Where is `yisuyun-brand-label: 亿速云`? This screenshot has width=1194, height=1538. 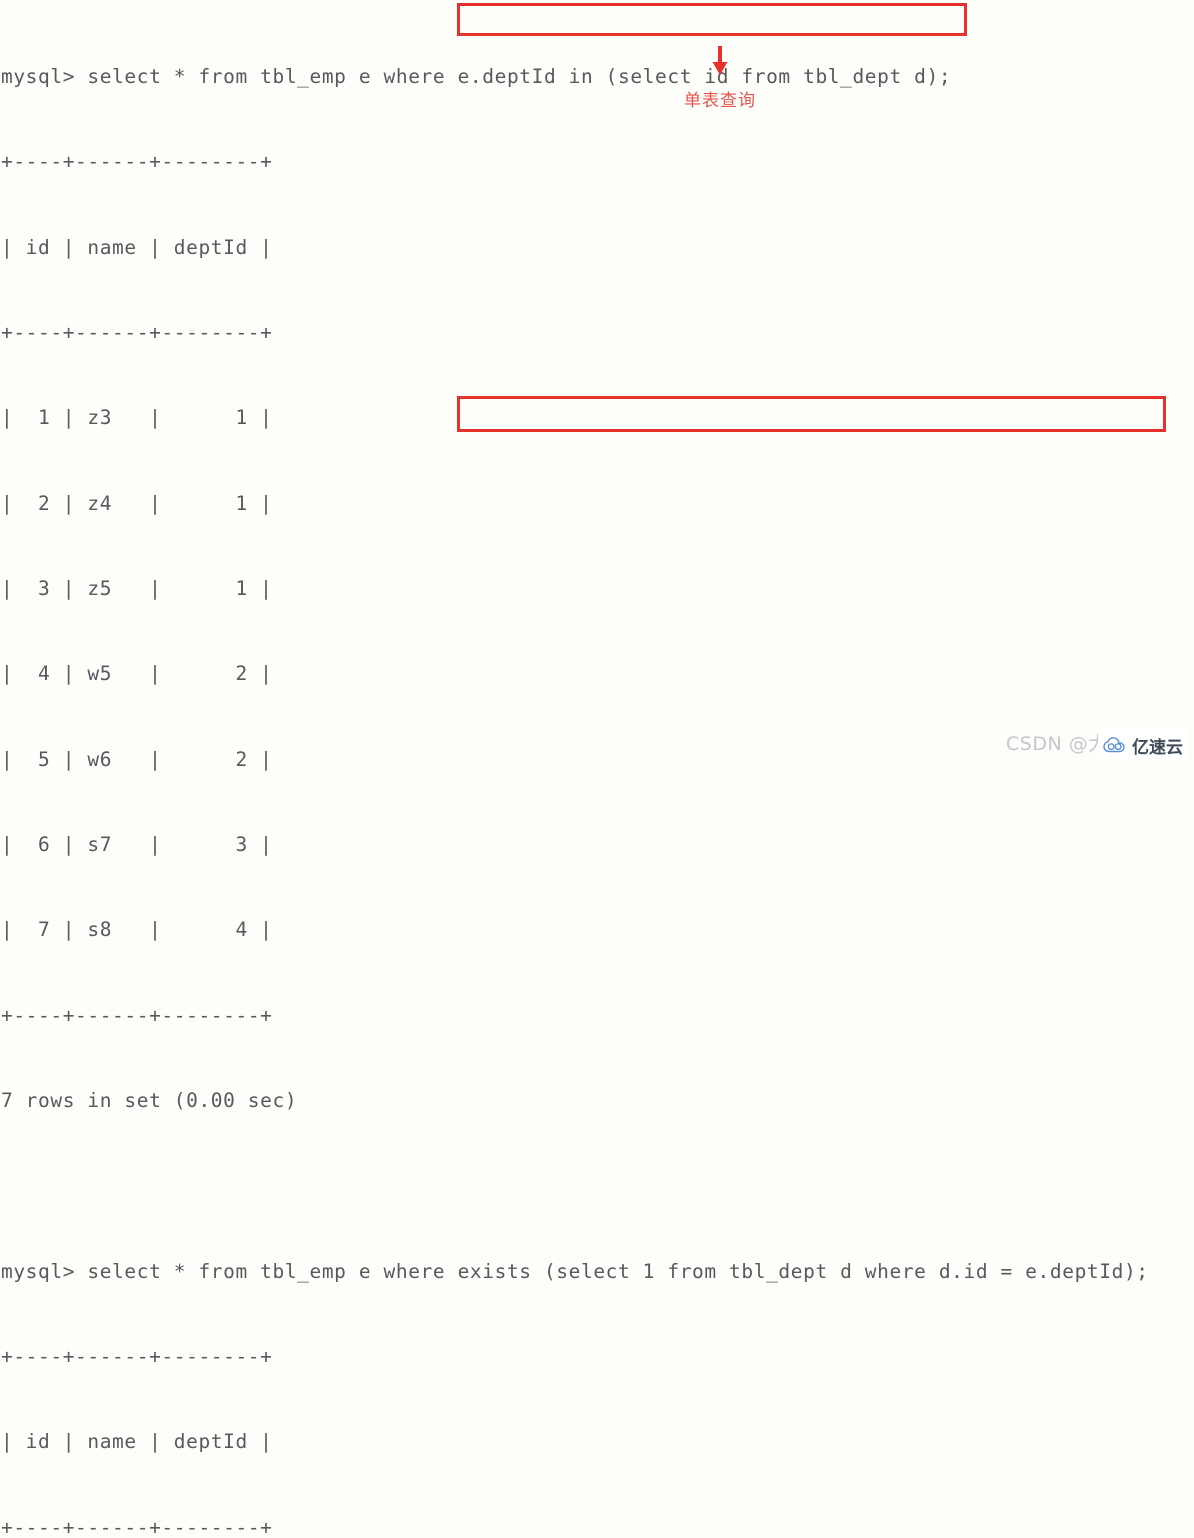
yisuyun-brand-label: 亿速云 is located at coordinates (1157, 747).